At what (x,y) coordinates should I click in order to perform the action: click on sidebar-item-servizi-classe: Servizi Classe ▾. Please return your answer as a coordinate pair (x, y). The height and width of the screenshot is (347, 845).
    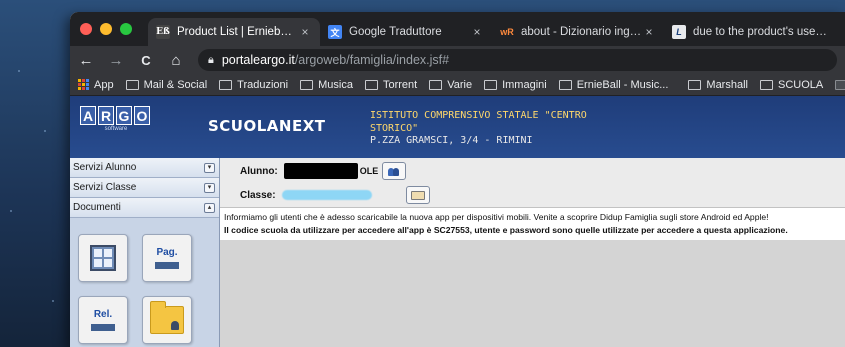
    Looking at the image, I should click on (144, 188).